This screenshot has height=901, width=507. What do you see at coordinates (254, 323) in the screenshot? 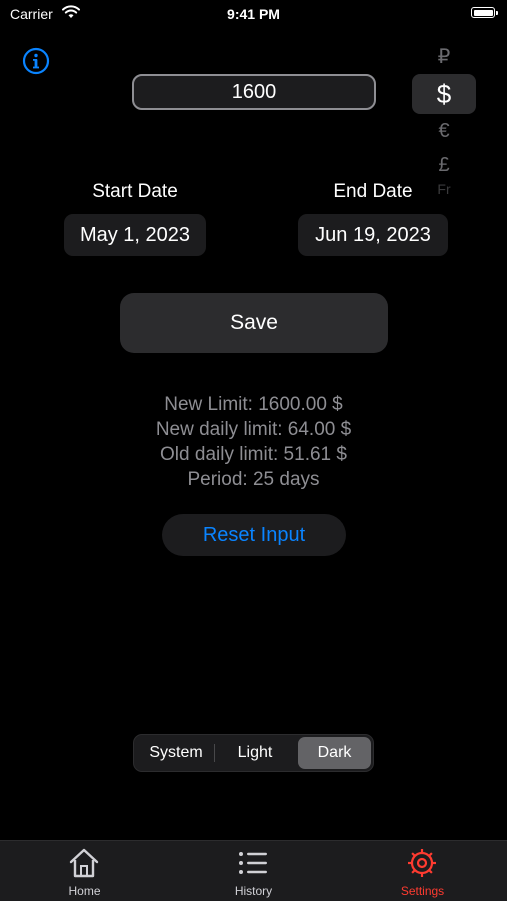
I see `save-button: Save` at bounding box center [254, 323].